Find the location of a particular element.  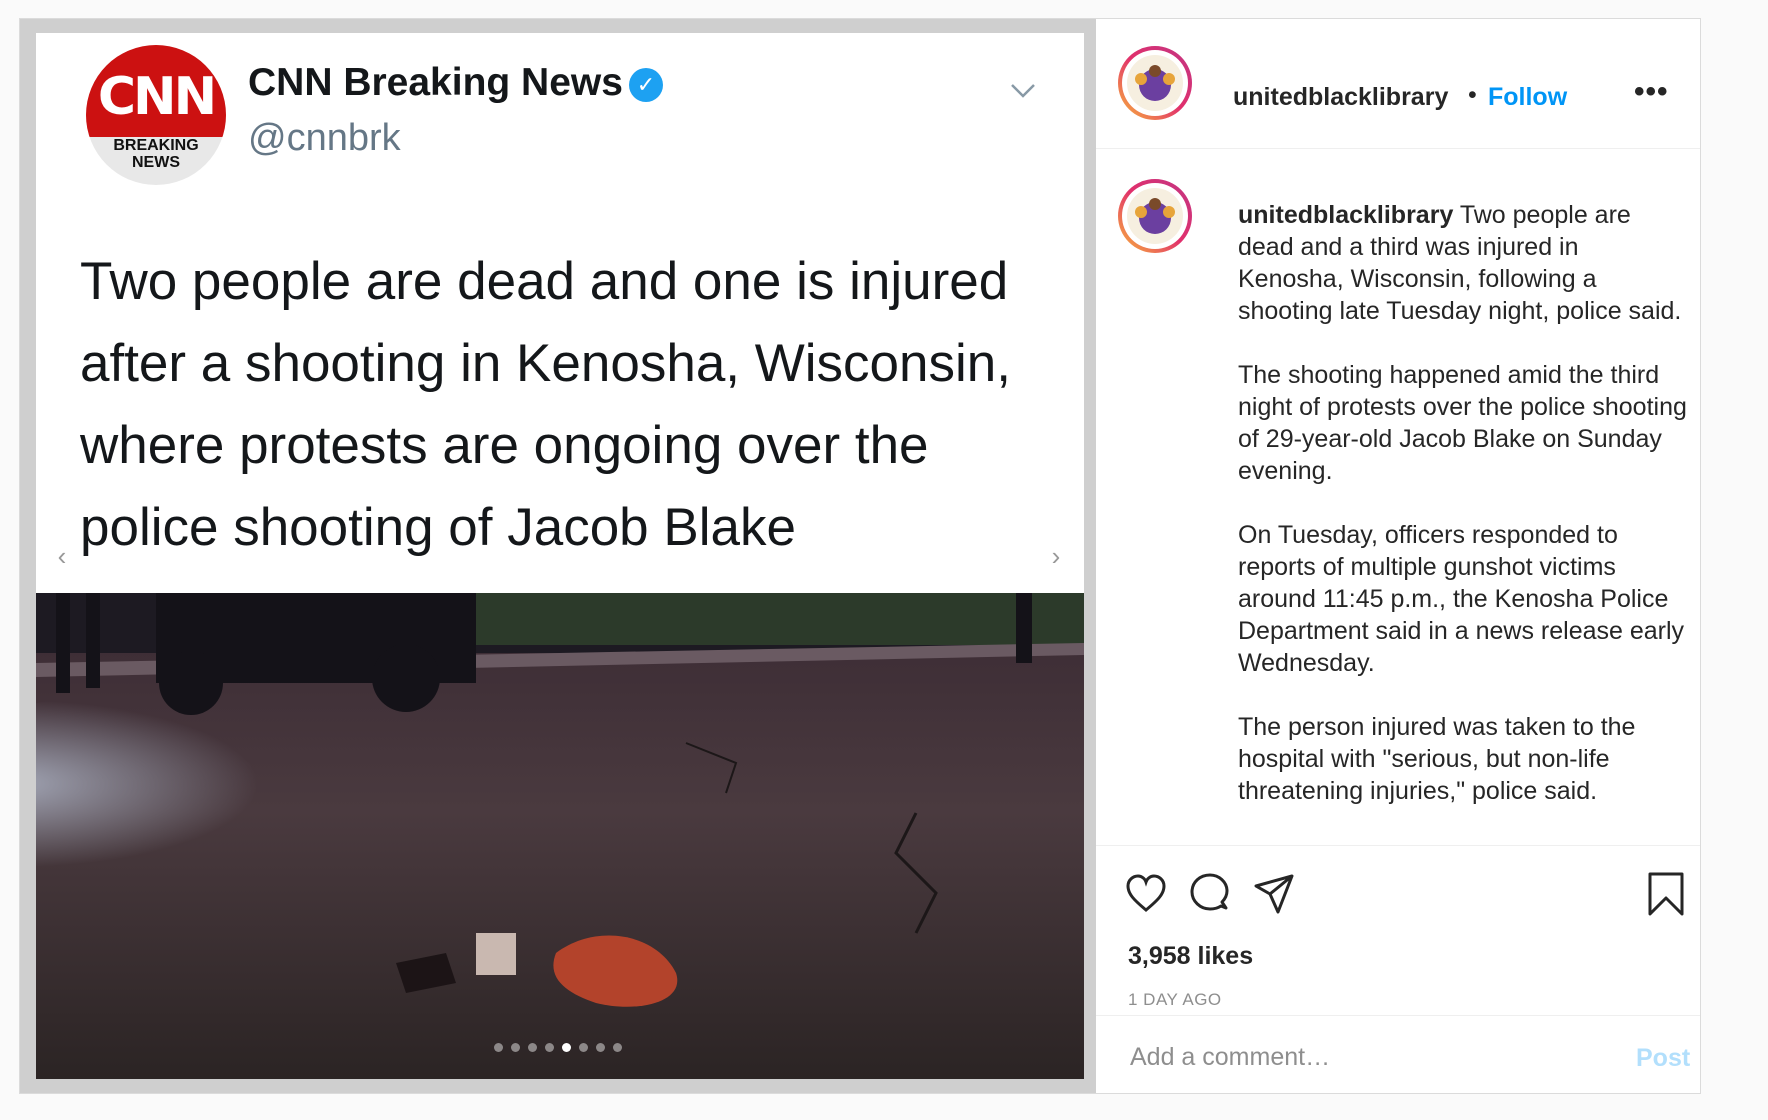

heart-icon is located at coordinates (1146, 894).